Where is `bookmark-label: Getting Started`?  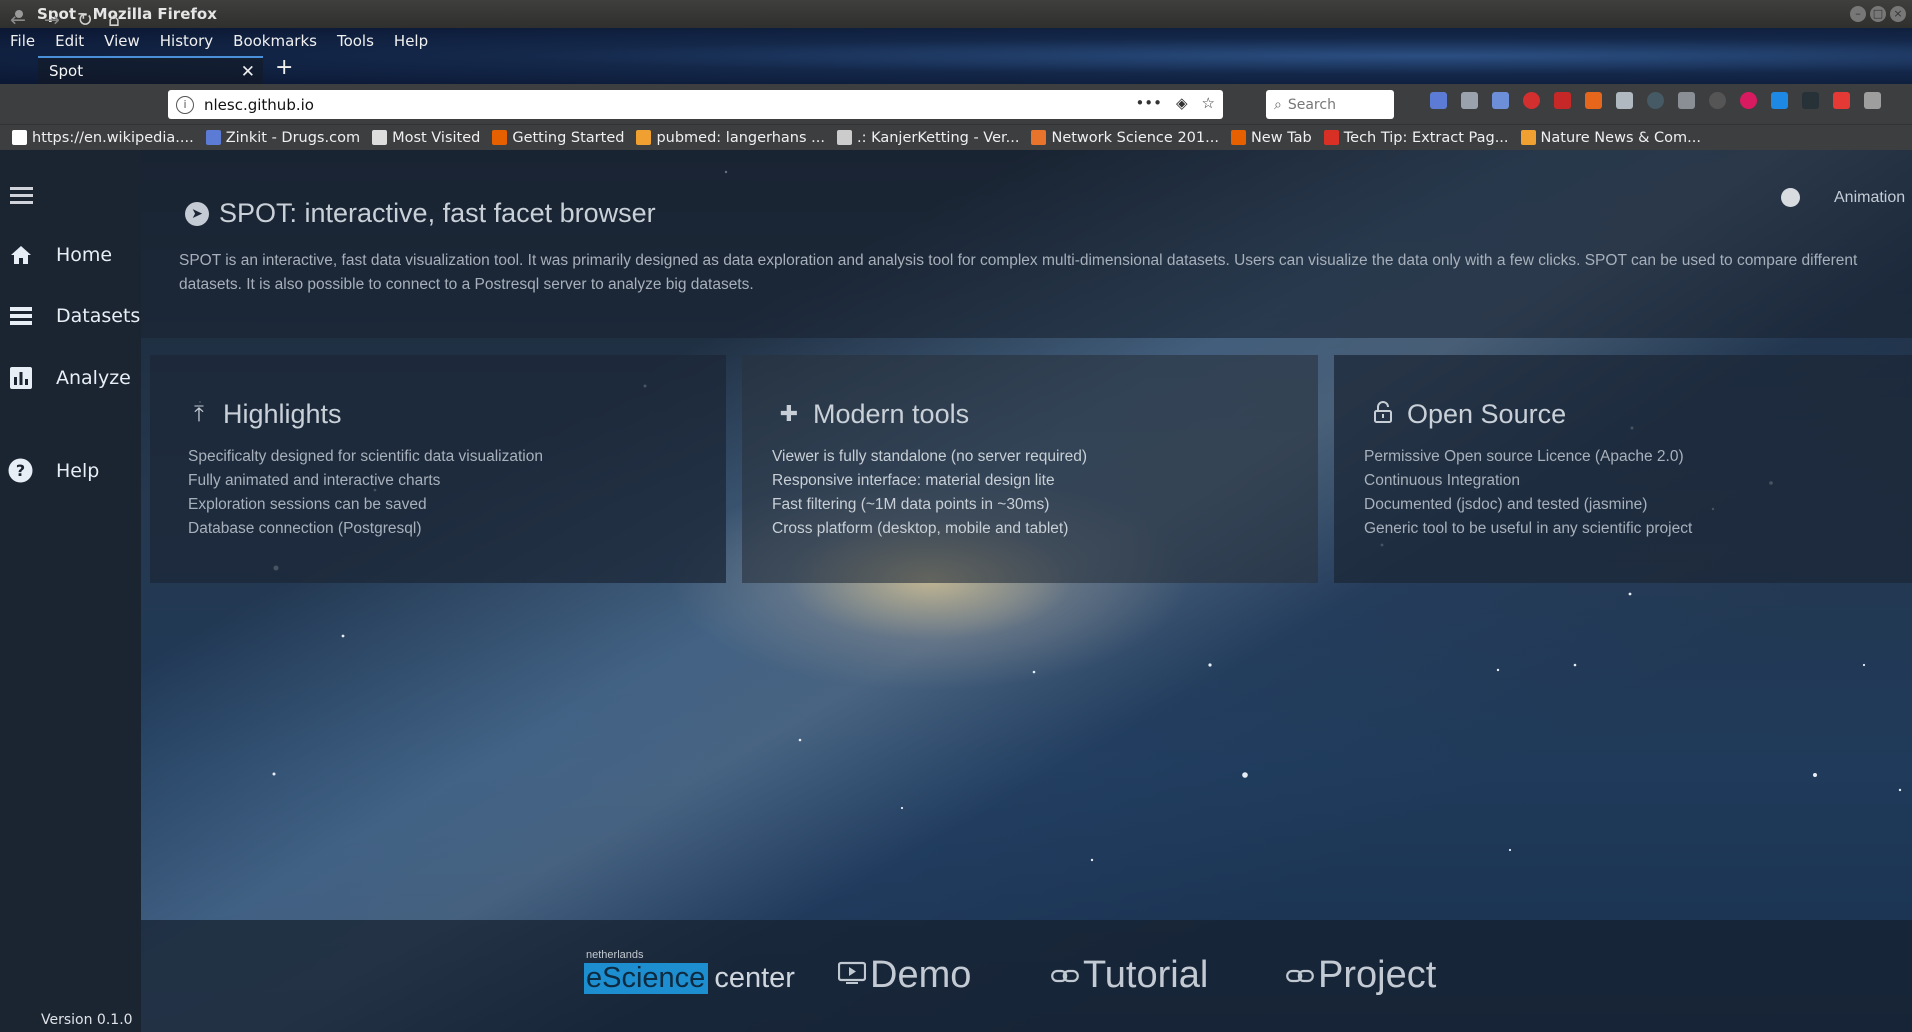
bookmark-label: Getting Started is located at coordinates (568, 137).